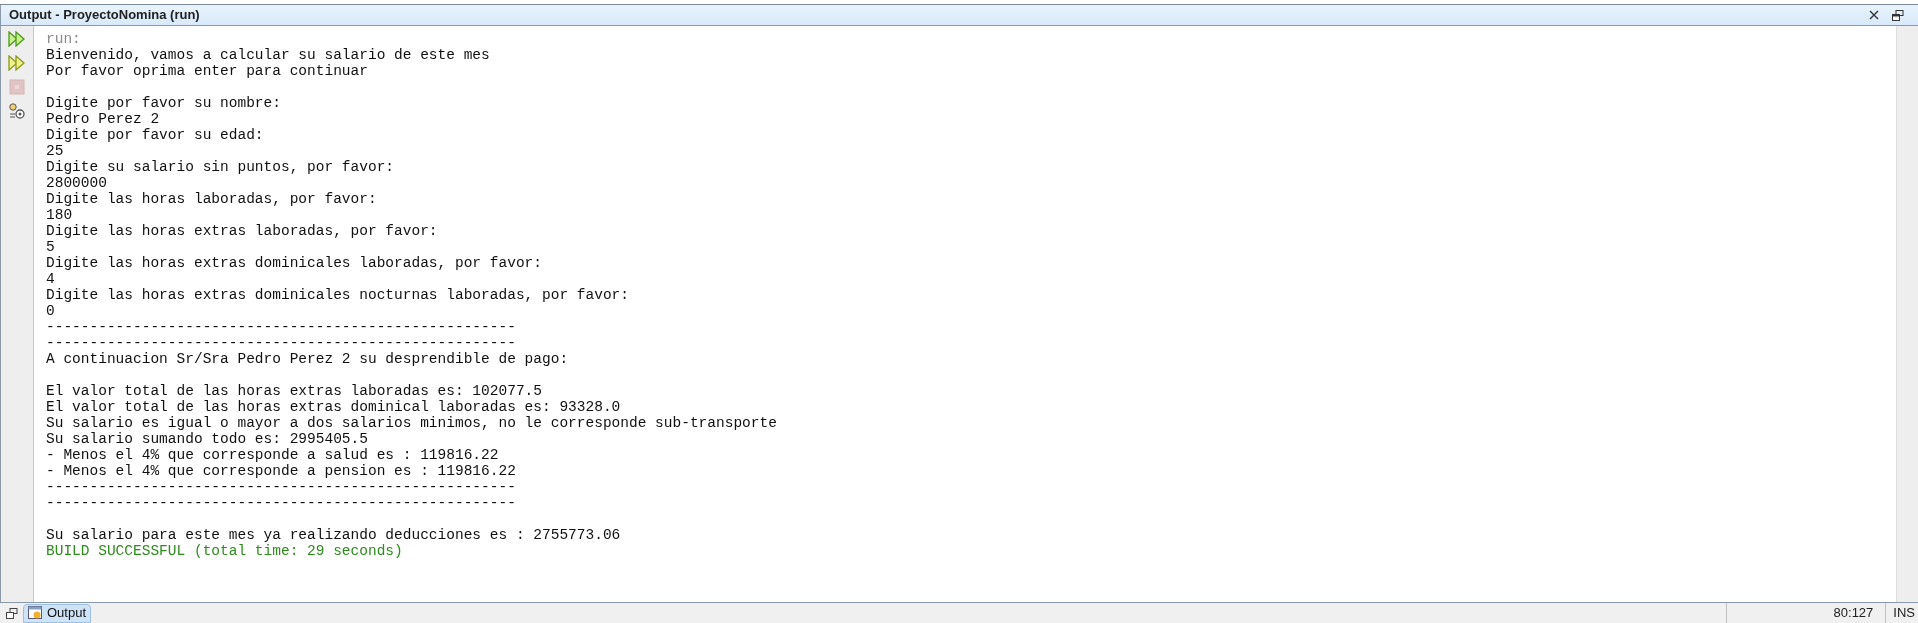 The height and width of the screenshot is (623, 1918). Describe the element at coordinates (55, 151) in the screenshot. I see `output-line: 25` at that location.